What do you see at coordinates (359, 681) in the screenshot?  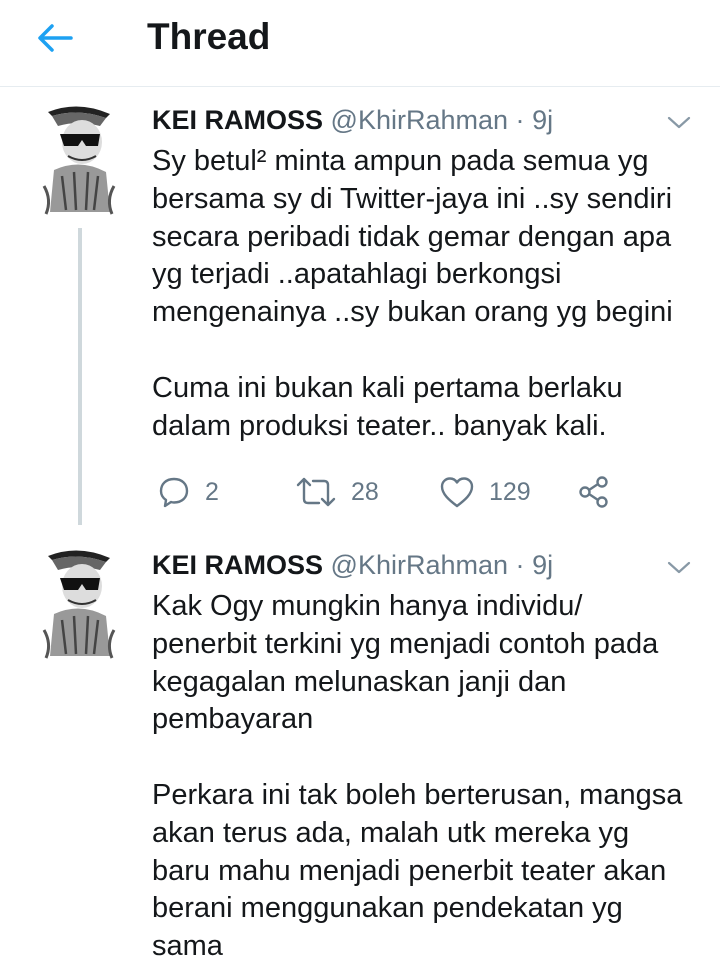 I see `text-line: kegagalan melunaskan janji dan` at bounding box center [359, 681].